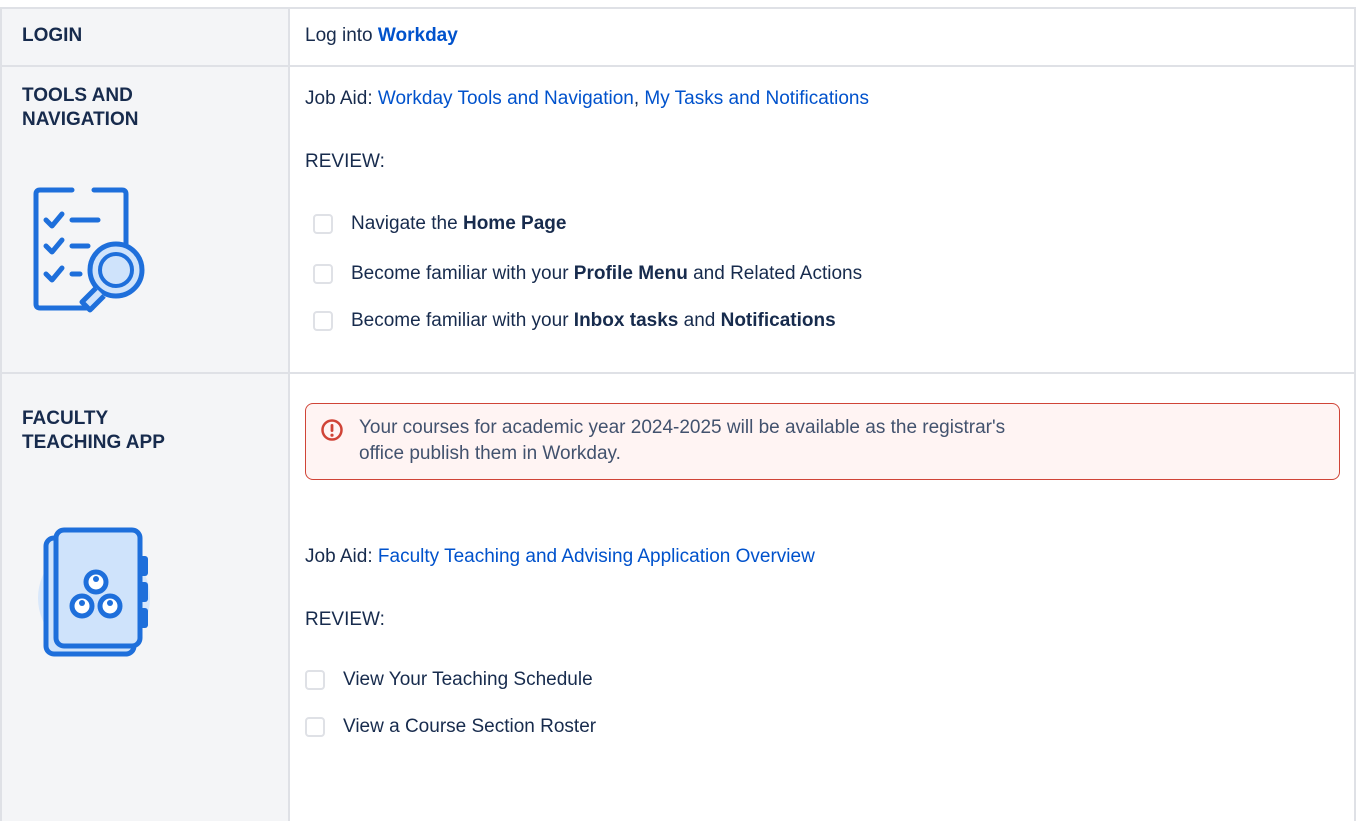  What do you see at coordinates (756, 98) in the screenshot?
I see `my-tasks-notifications-link: My Tasks and Notifications` at bounding box center [756, 98].